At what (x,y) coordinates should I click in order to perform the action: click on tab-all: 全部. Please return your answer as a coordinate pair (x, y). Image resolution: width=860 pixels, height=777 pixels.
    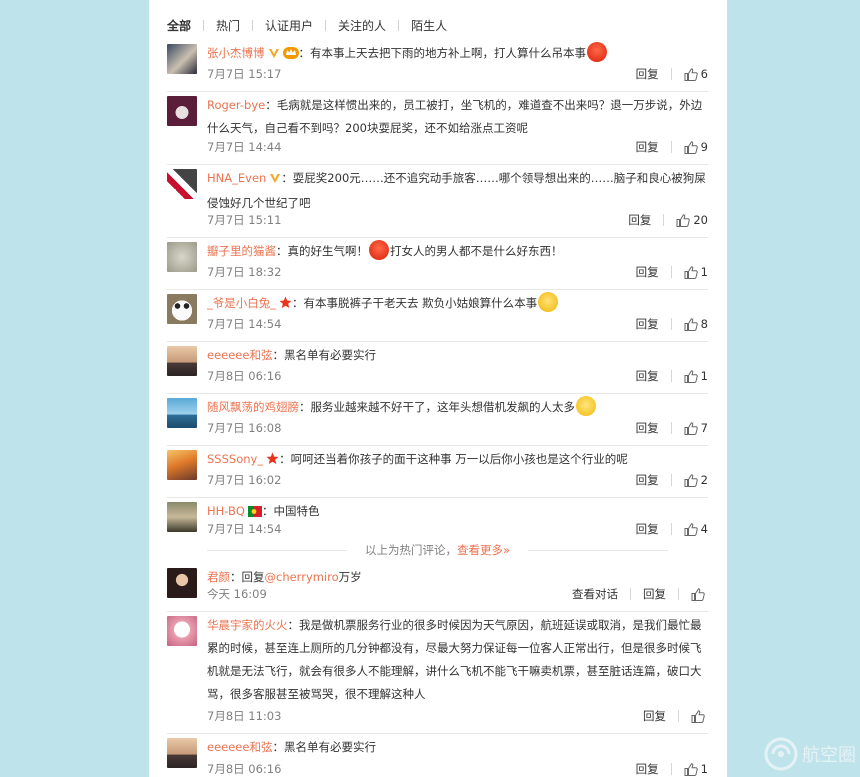
    Looking at the image, I should click on (179, 25).